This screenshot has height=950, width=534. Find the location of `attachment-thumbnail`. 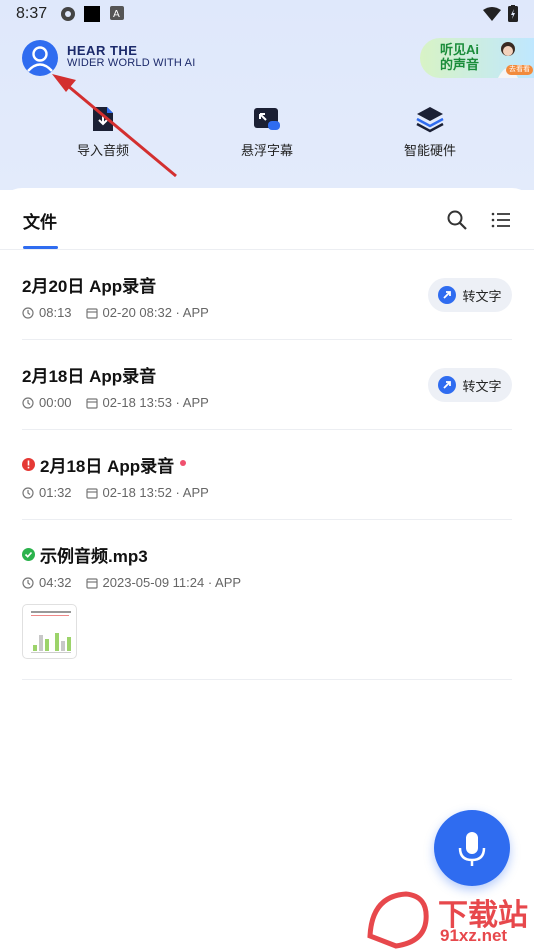

attachment-thumbnail is located at coordinates (49, 631).